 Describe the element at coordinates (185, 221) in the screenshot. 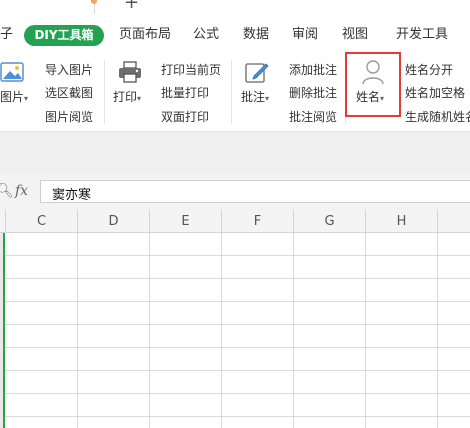

I see `column-header-e: E` at that location.